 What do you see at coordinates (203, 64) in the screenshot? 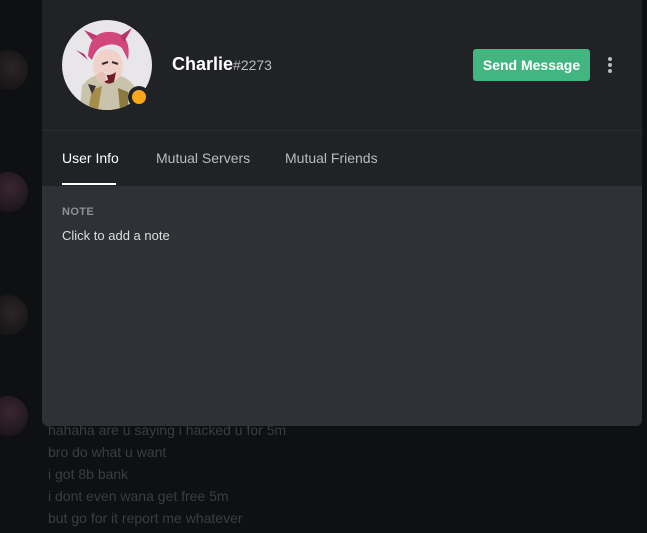
I see `username: Charlie` at bounding box center [203, 64].